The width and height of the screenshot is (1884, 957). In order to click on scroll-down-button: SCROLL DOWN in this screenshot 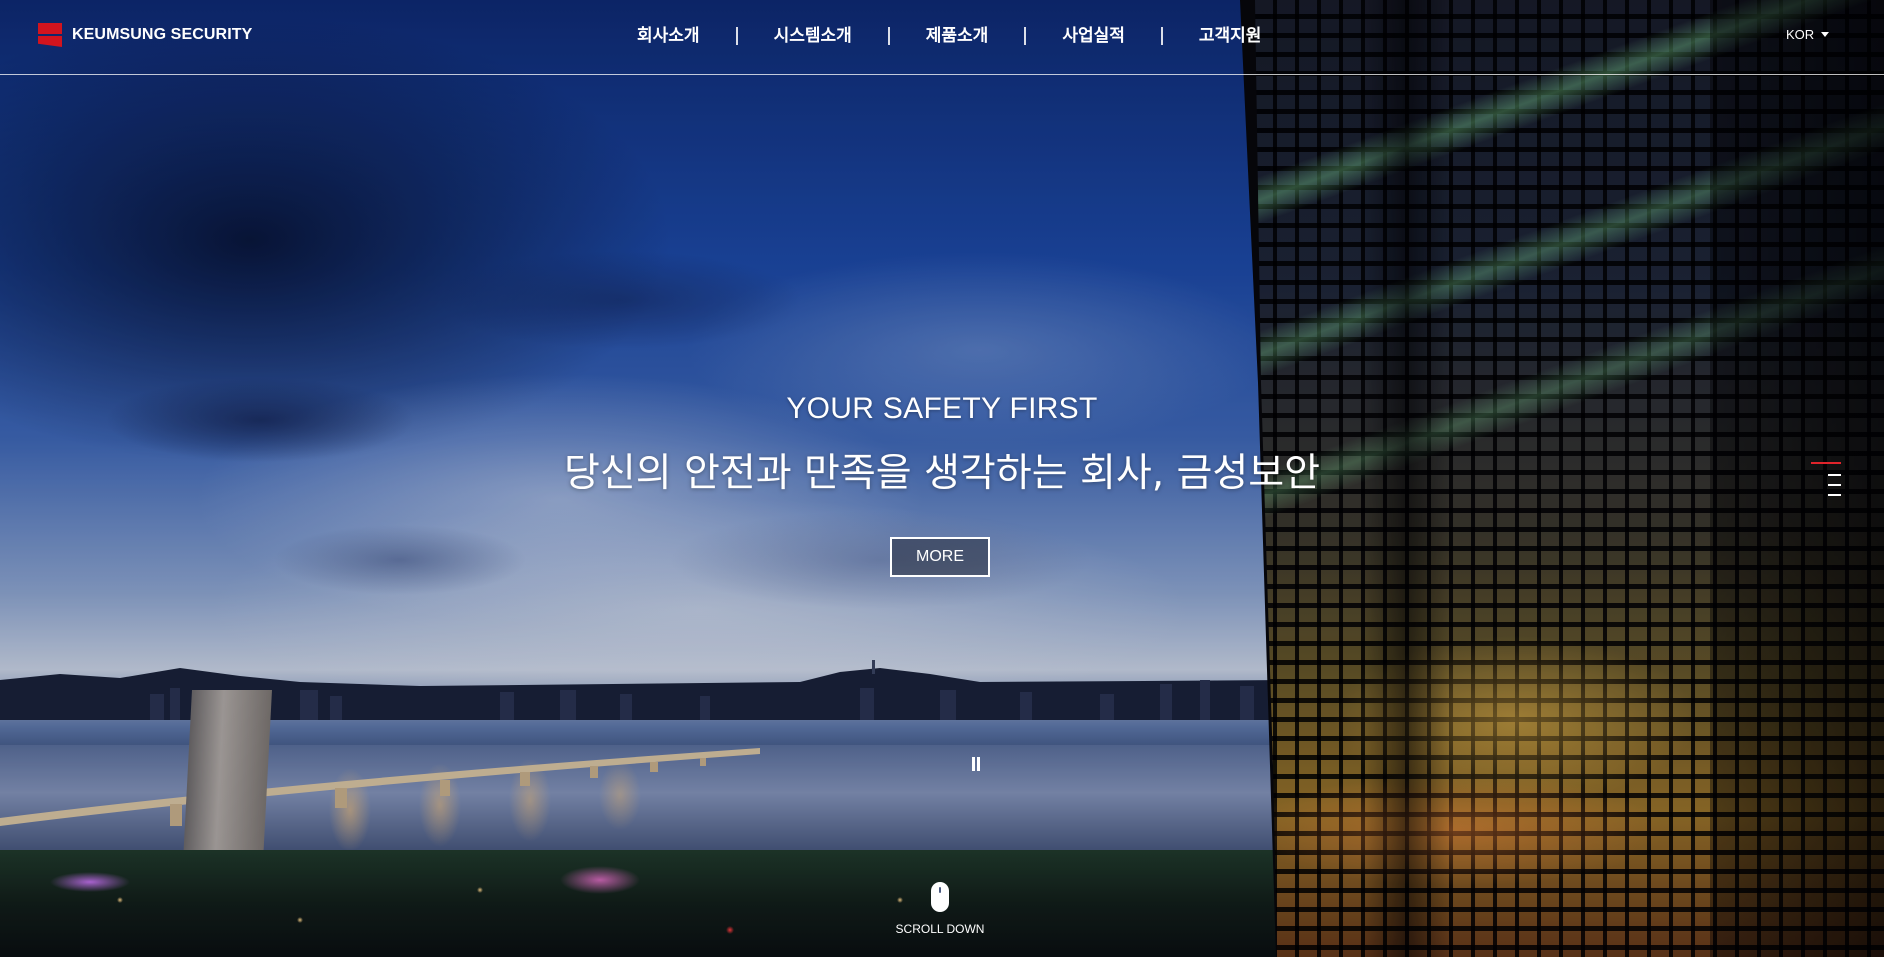, I will do `click(940, 912)`.